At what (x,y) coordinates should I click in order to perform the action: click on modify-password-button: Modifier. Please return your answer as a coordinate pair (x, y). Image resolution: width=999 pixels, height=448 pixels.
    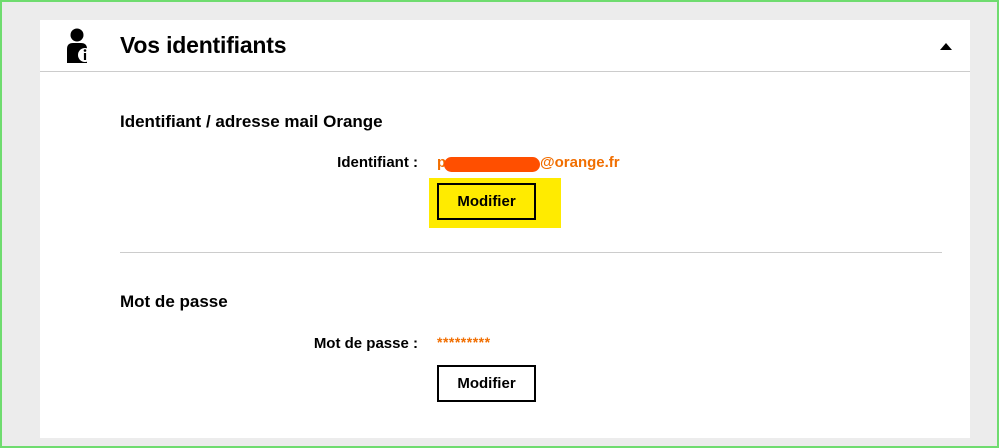
    Looking at the image, I should click on (486, 383).